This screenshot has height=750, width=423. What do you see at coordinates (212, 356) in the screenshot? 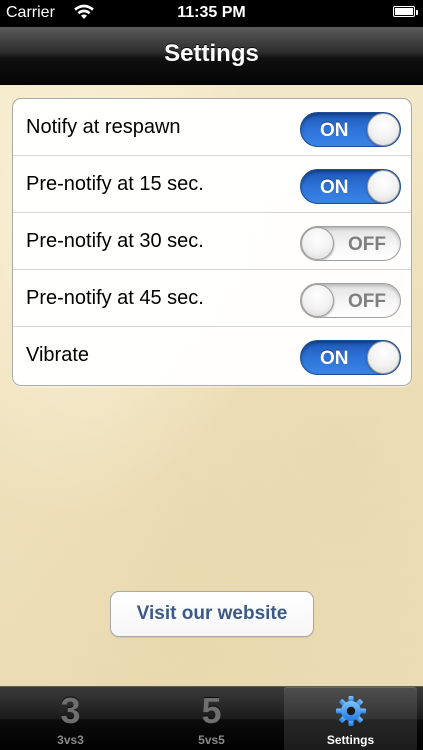
I see `setting-row-vibrate: Vibrate ON` at bounding box center [212, 356].